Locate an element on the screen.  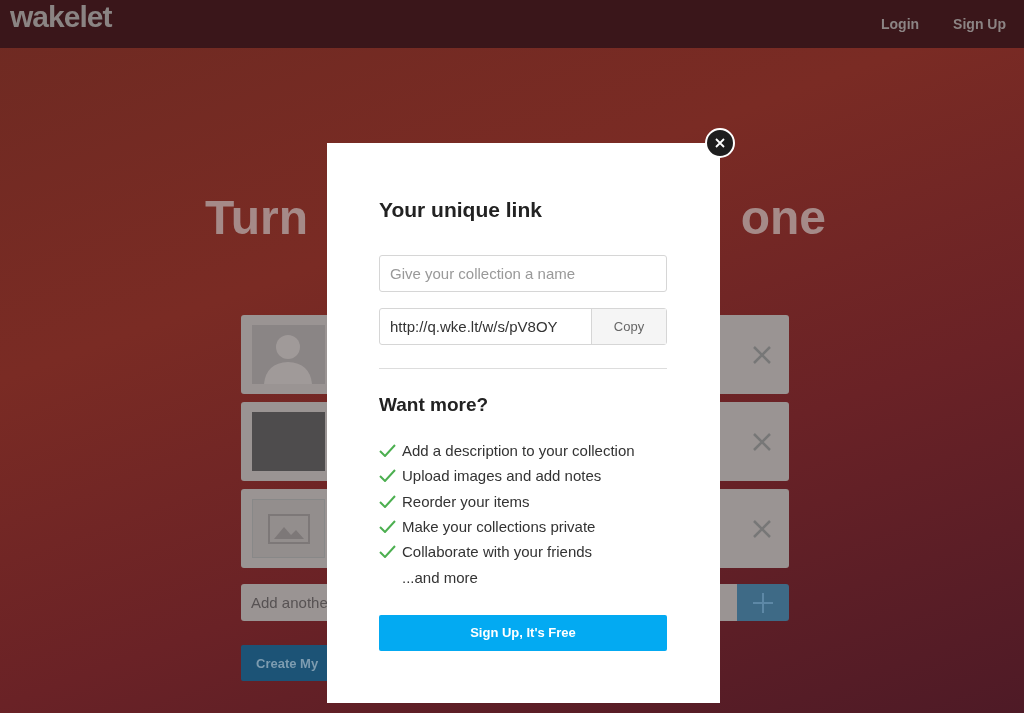
dialog-title: Your unique link is located at coordinates (461, 210).